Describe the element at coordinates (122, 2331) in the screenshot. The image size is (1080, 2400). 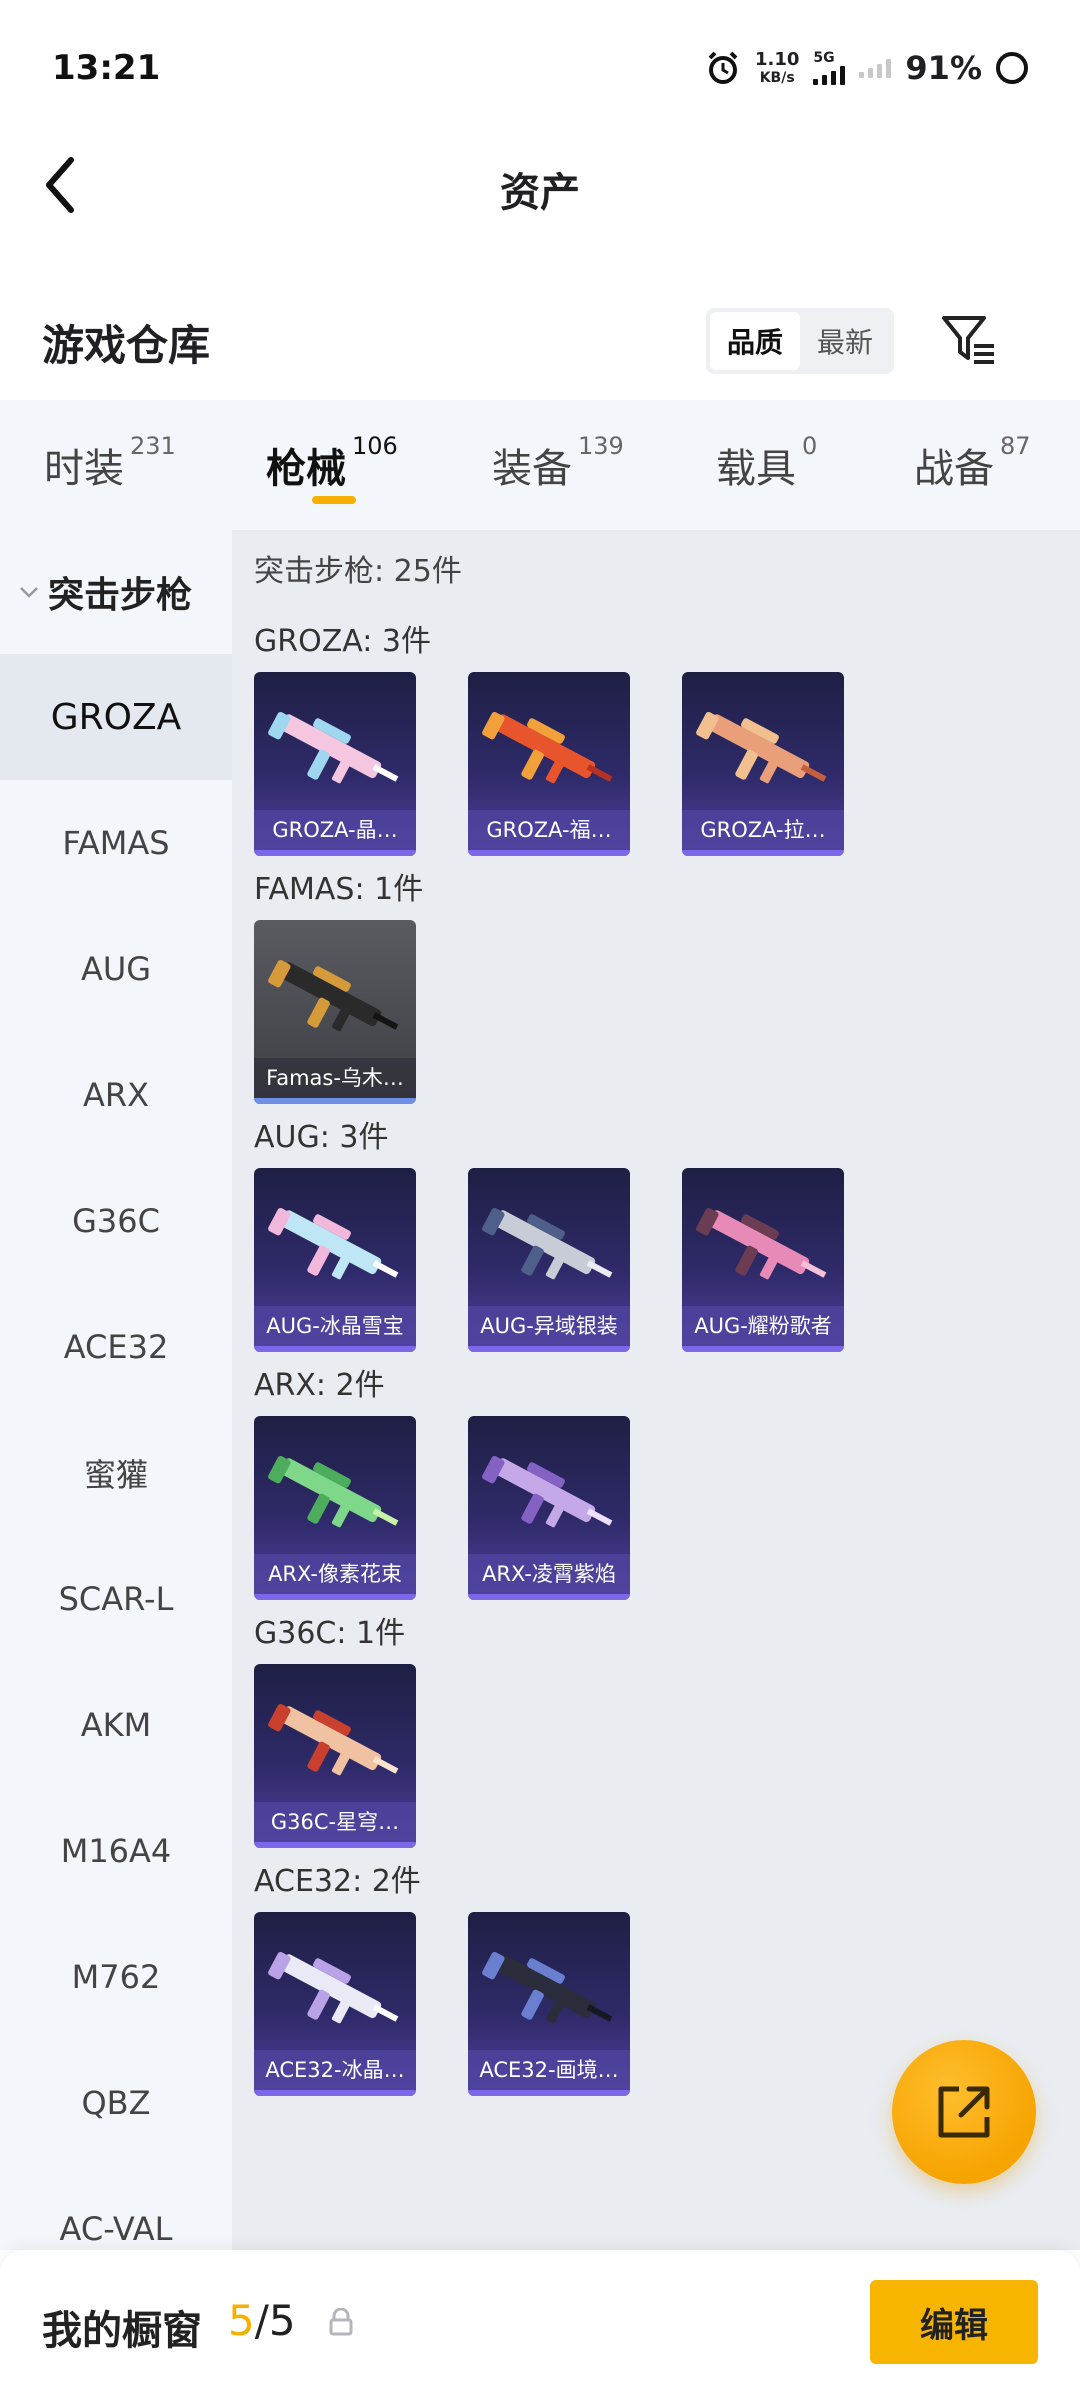
I see `showcase-label: 我的橱窗` at that location.